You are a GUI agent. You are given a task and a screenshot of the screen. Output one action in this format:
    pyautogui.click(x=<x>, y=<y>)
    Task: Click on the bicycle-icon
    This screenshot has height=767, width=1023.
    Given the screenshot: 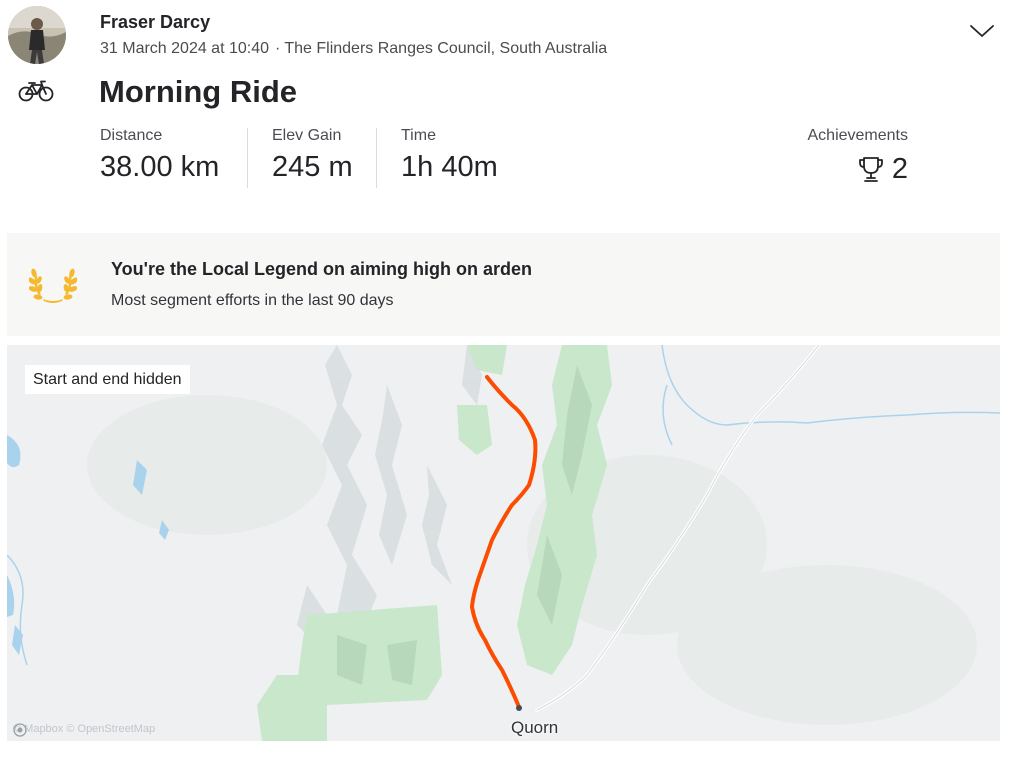 What is the action you would take?
    pyautogui.click(x=36, y=91)
    